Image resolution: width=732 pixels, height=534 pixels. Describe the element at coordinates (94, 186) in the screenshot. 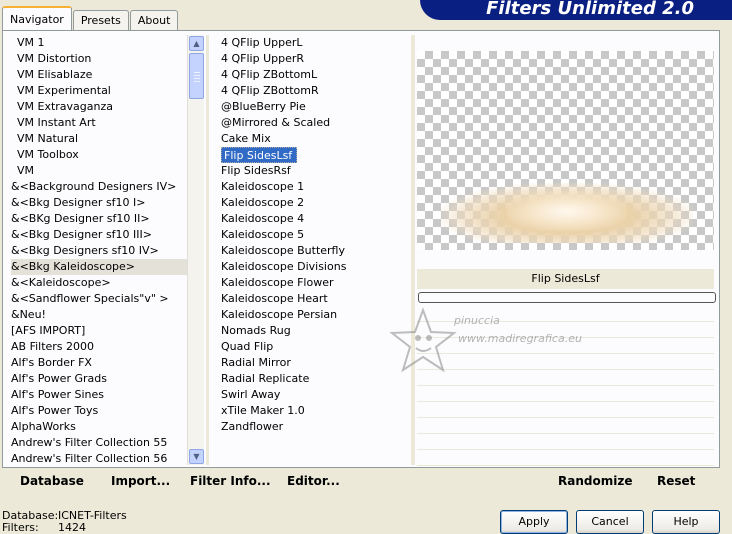

I see `category-label: &<Background Designers IV>` at that location.